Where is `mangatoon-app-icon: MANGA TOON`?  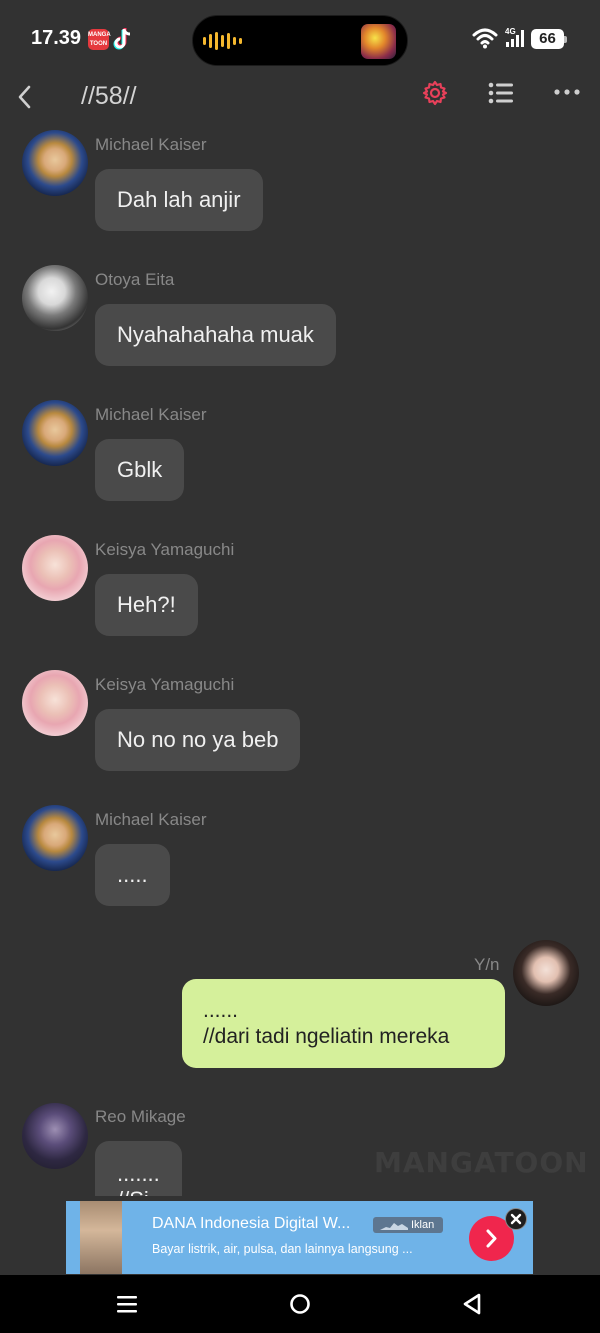
mangatoon-app-icon: MANGA TOON is located at coordinates (99, 39).